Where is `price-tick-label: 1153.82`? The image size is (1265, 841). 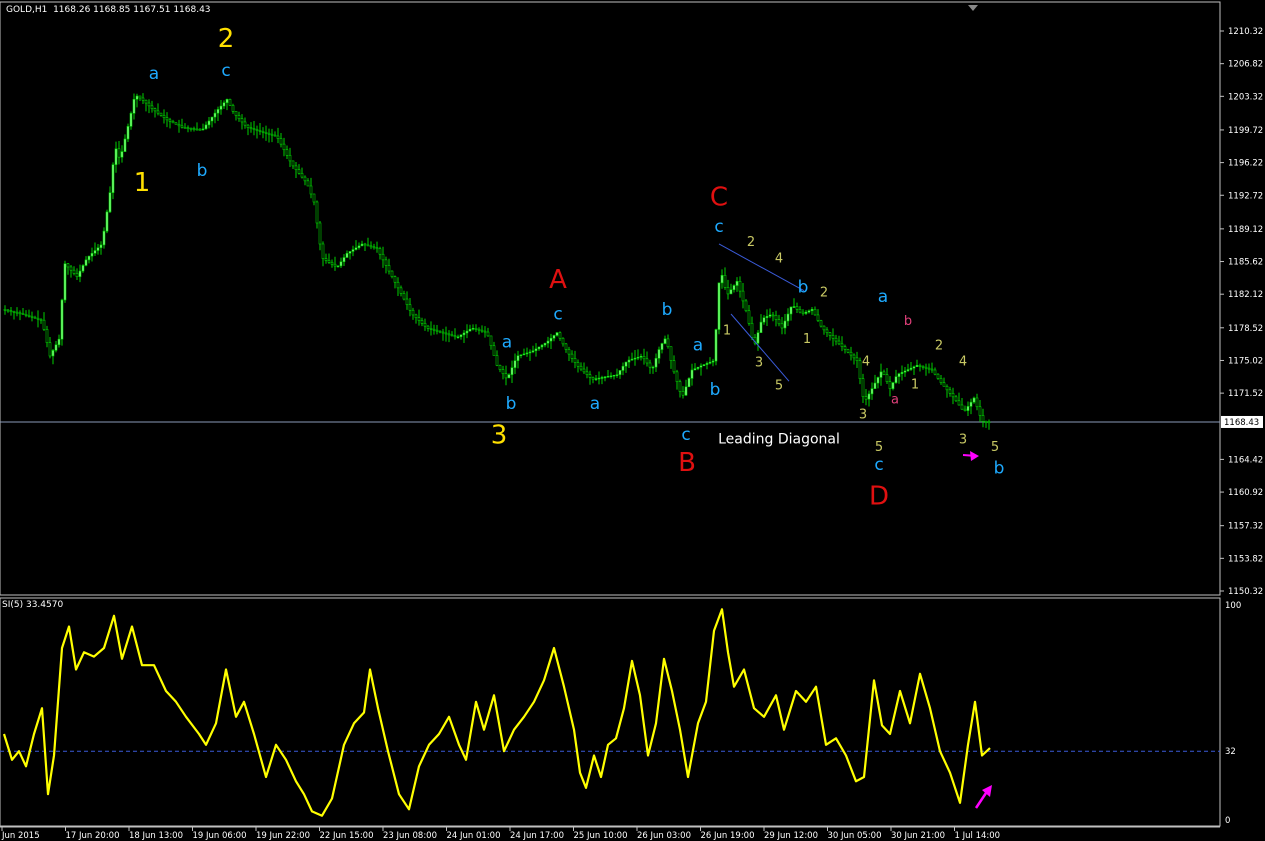
price-tick-label: 1153.82 is located at coordinates (1245, 559).